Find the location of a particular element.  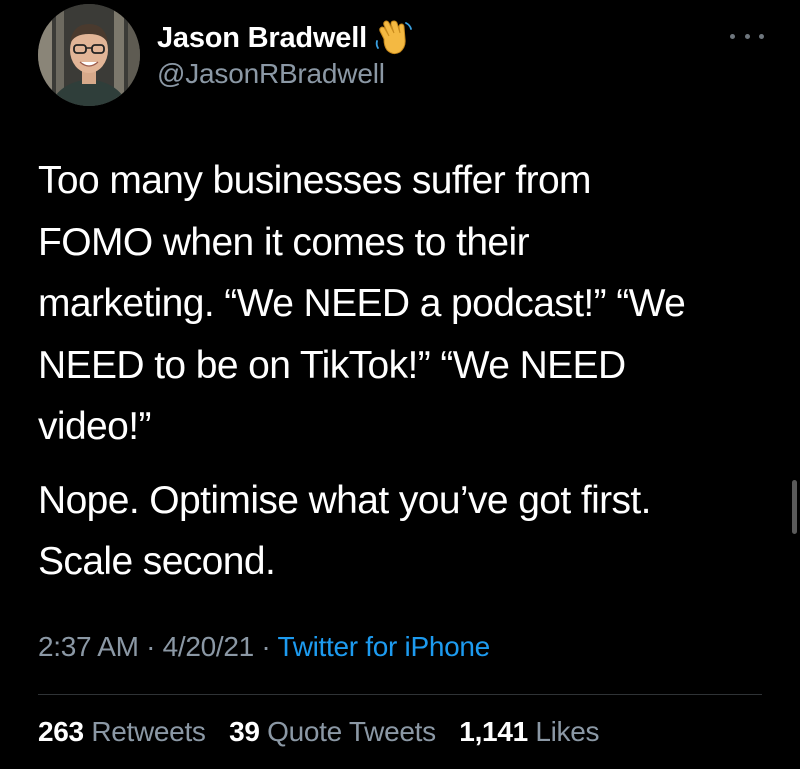

tweet-date: 4/20/21 is located at coordinates (208, 646).